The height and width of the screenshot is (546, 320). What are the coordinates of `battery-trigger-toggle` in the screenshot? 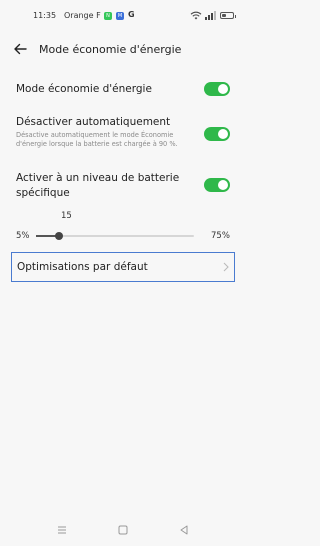 It's located at (217, 185).